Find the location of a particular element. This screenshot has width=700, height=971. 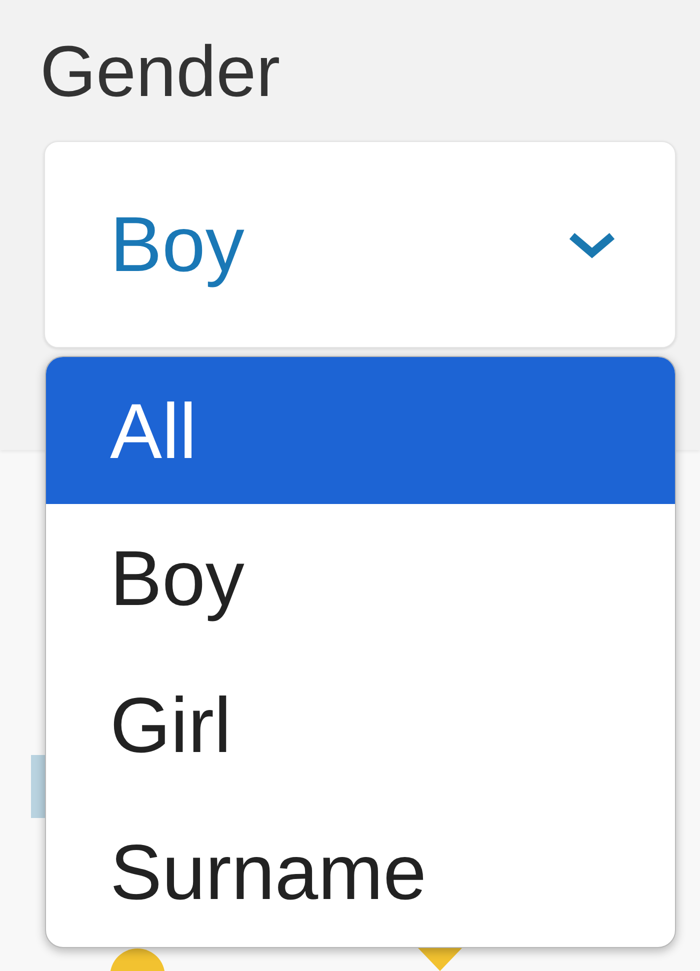

chevron-down-icon is located at coordinates (592, 244).